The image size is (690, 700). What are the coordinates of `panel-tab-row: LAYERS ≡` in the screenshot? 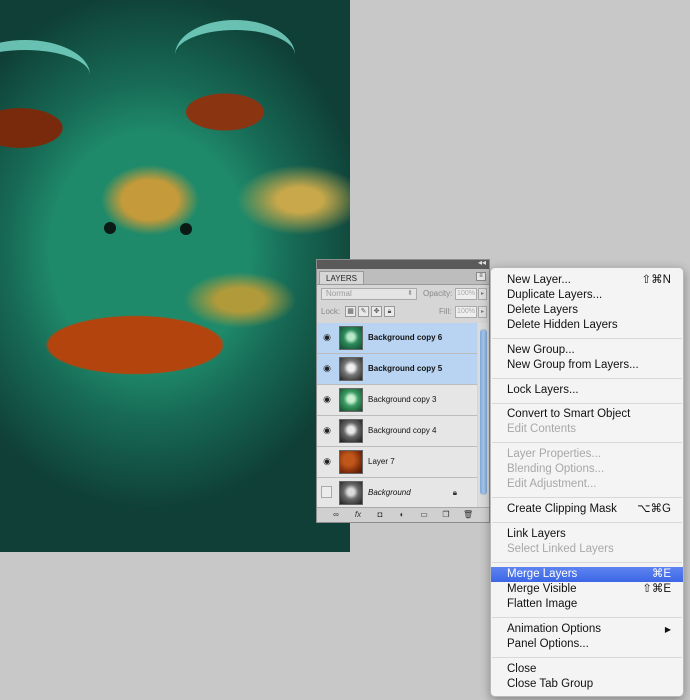 It's located at (403, 277).